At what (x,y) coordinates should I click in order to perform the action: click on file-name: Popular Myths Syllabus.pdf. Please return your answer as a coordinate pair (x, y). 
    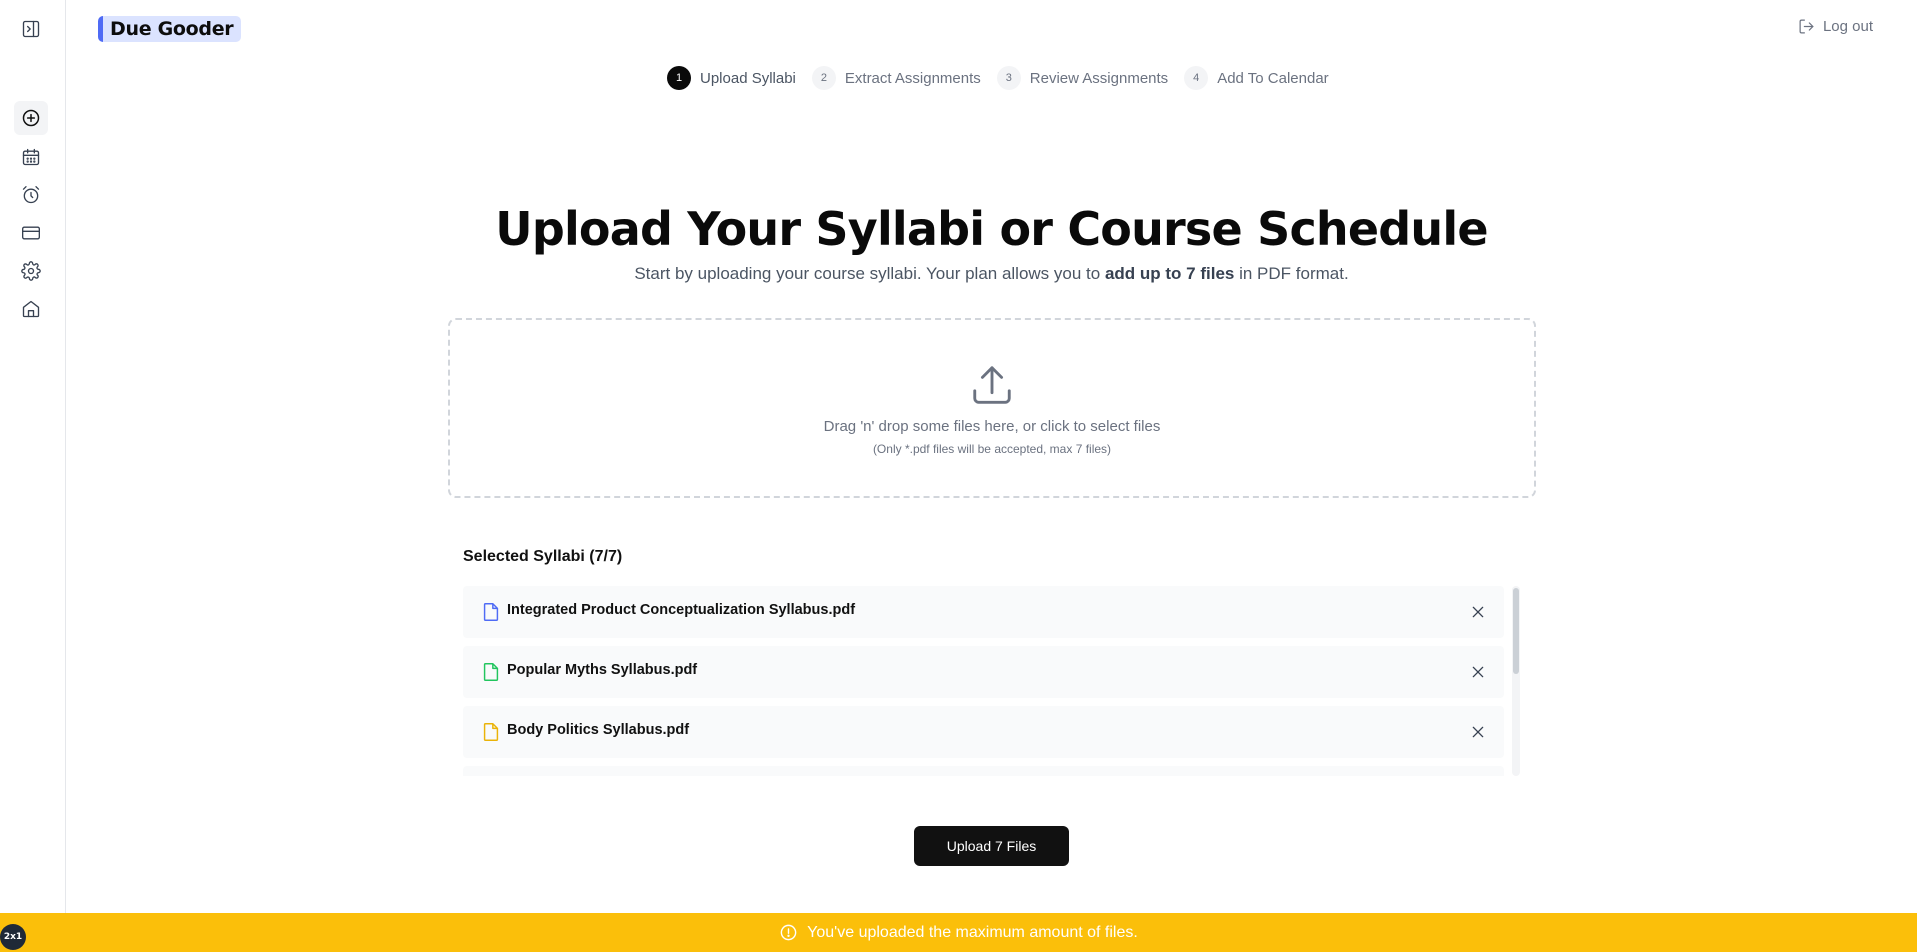
    Looking at the image, I should click on (602, 670).